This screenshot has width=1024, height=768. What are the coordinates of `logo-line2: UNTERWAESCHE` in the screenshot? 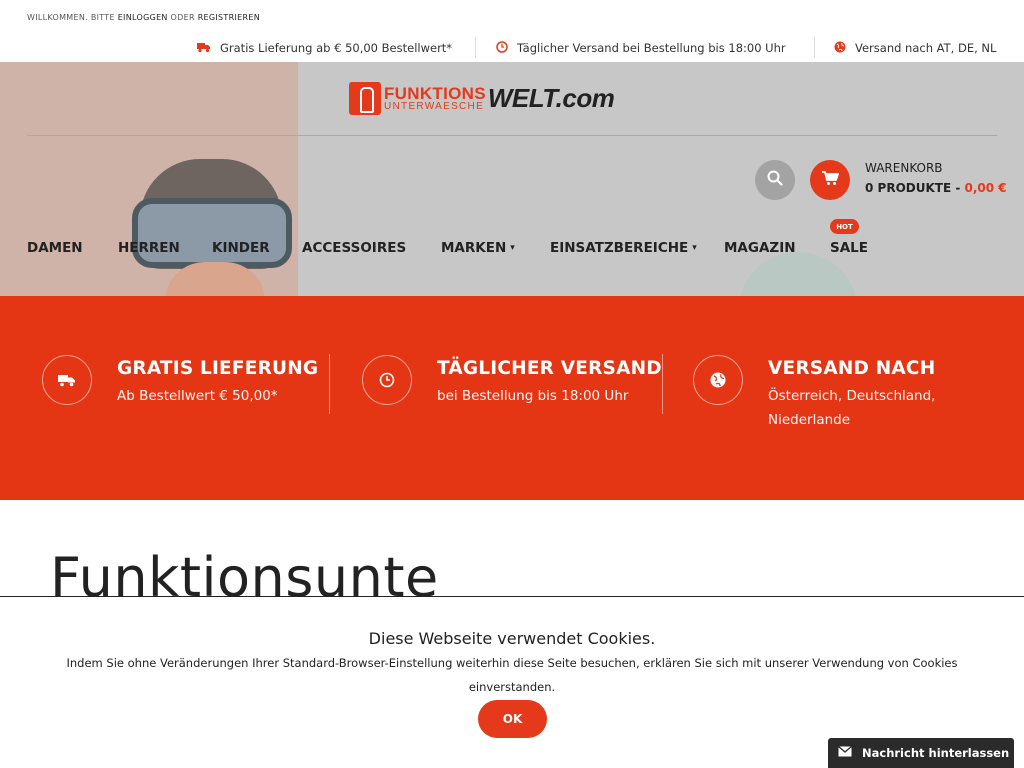 It's located at (434, 106).